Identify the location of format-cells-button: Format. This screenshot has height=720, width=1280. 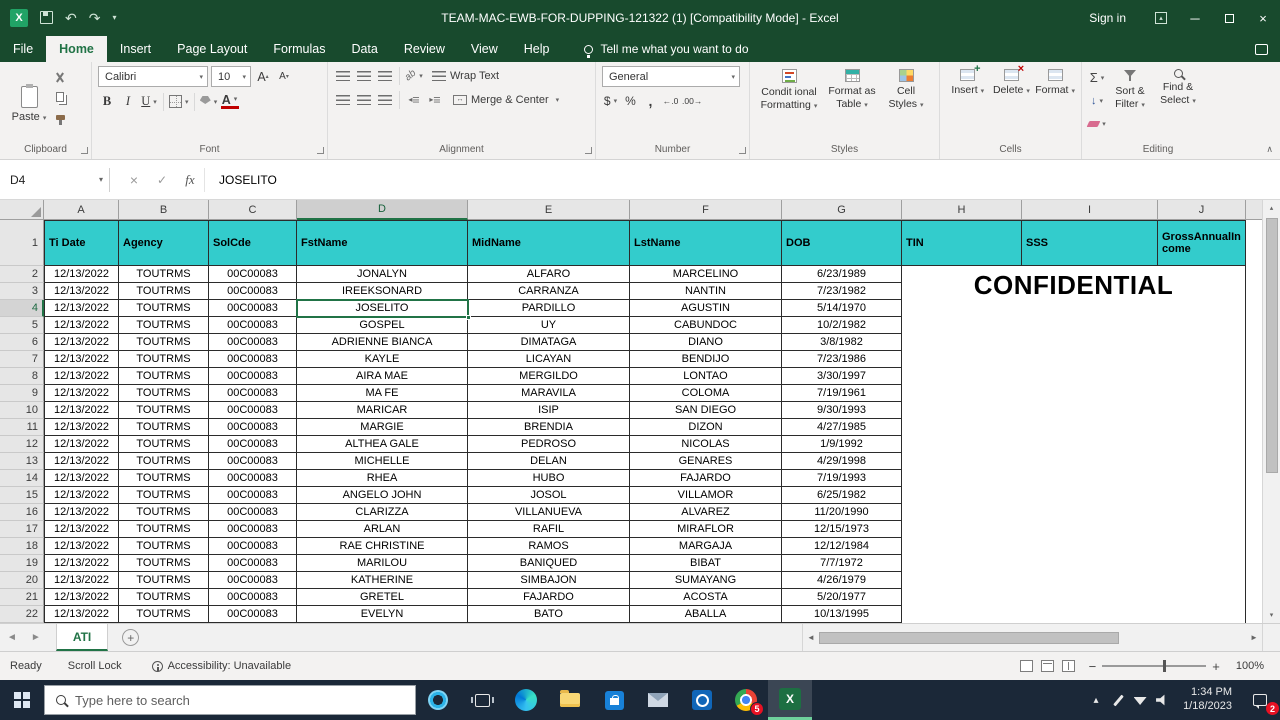
(1055, 104).